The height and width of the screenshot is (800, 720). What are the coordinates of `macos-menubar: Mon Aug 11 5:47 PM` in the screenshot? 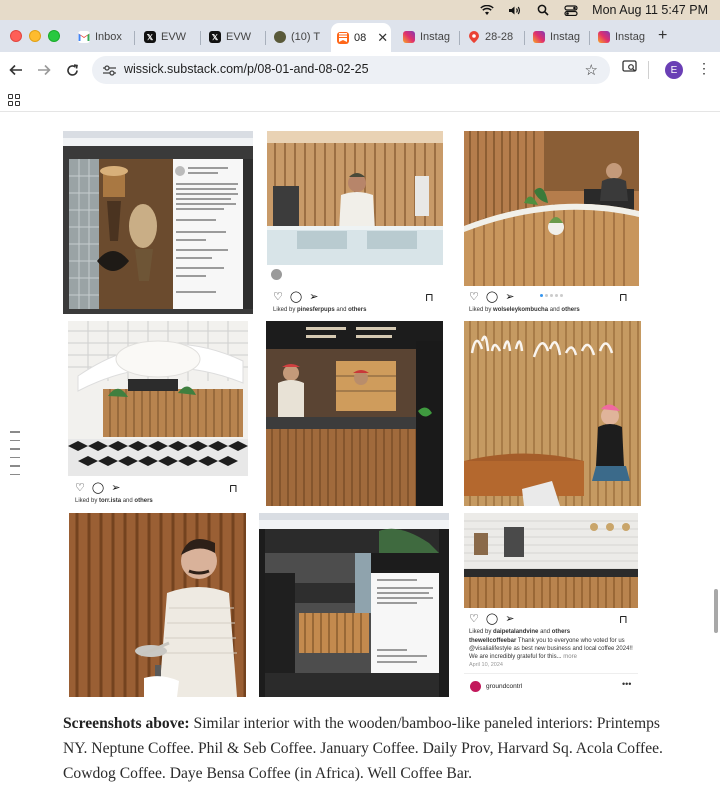 It's located at (360, 10).